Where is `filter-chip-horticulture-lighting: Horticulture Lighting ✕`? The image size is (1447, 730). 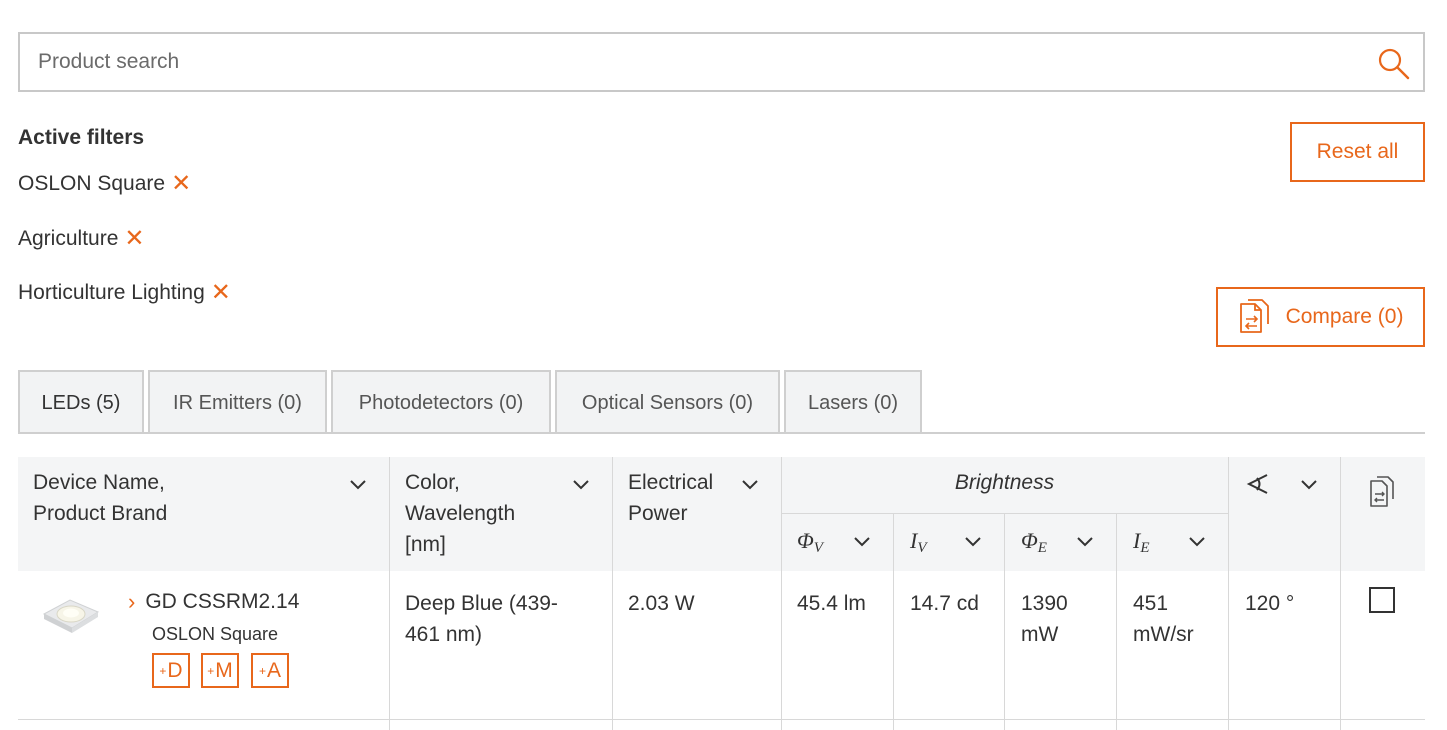
filter-chip-horticulture-lighting: Horticulture Lighting ✕ is located at coordinates (124, 293).